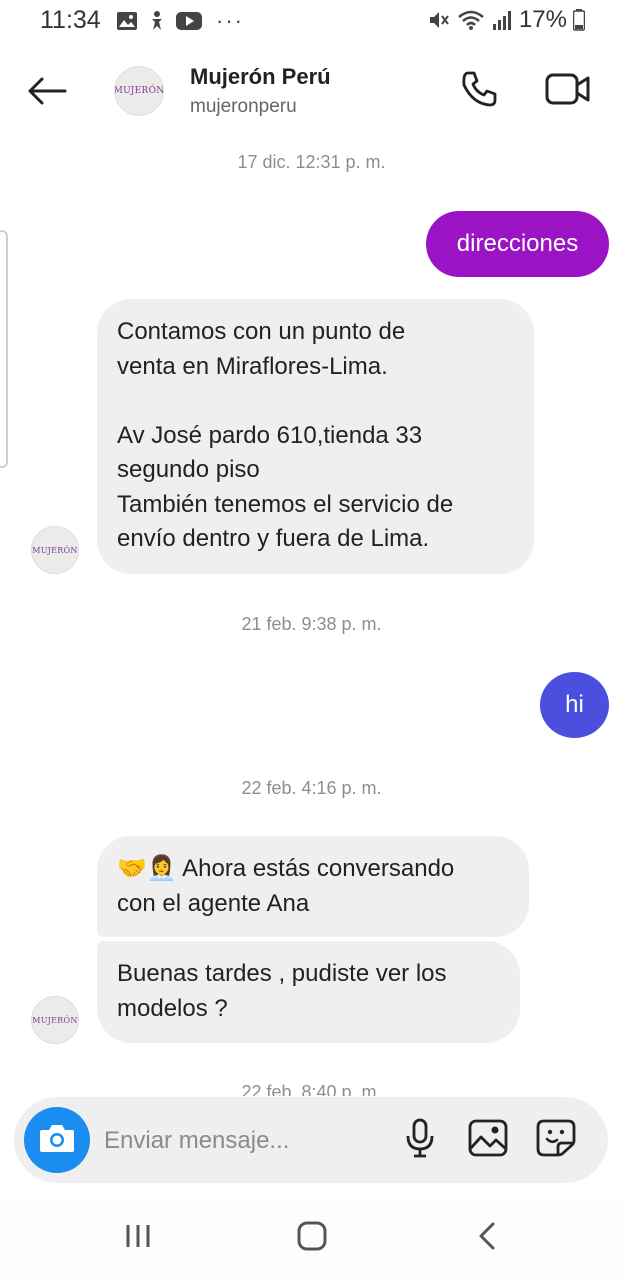  I want to click on phone-icon, so click(479, 91).